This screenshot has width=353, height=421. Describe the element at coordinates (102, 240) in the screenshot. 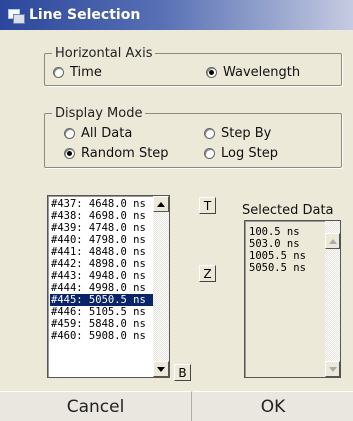

I see `list-item: #440: 4798.0 ns` at that location.